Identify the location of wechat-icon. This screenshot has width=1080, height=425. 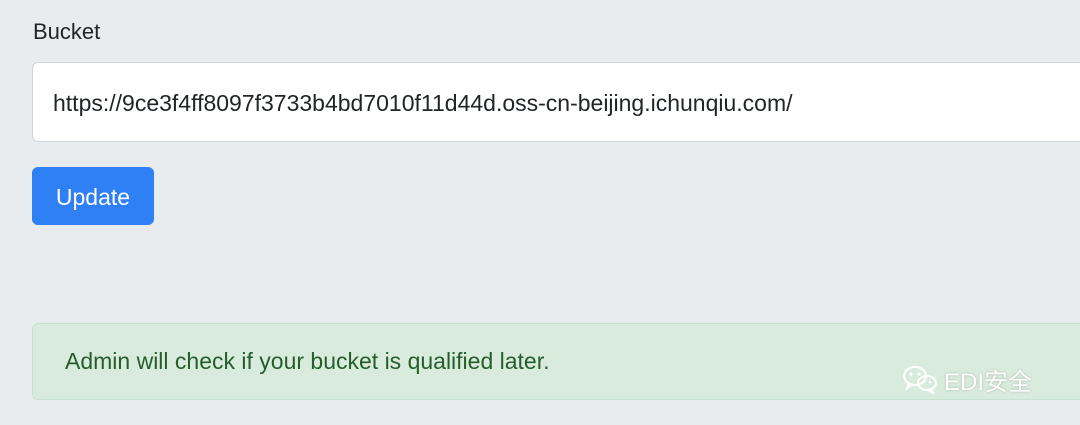
(920, 379).